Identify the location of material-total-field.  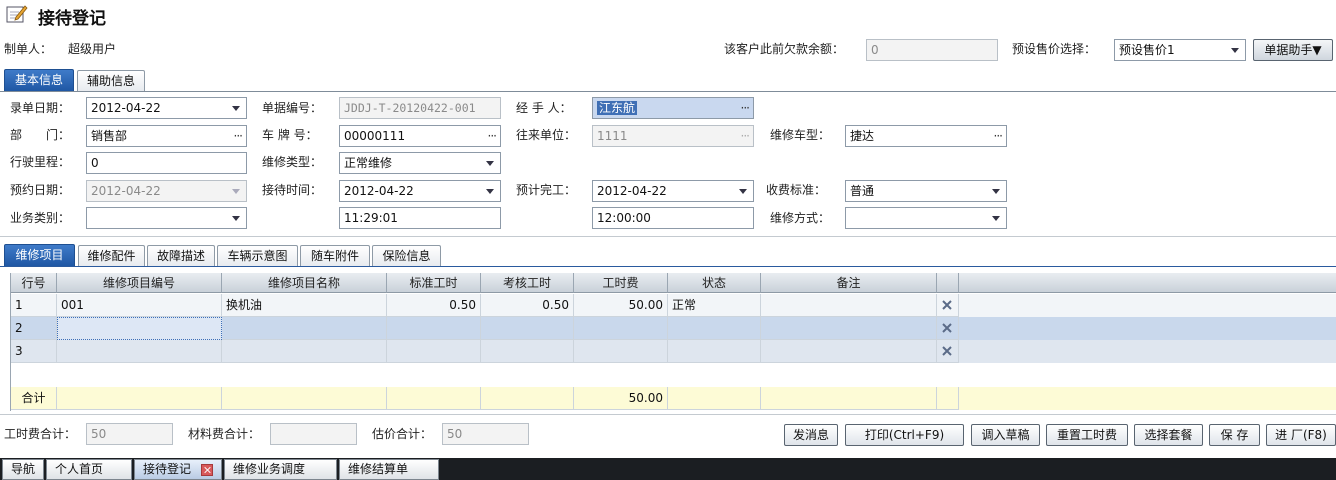
(313, 434).